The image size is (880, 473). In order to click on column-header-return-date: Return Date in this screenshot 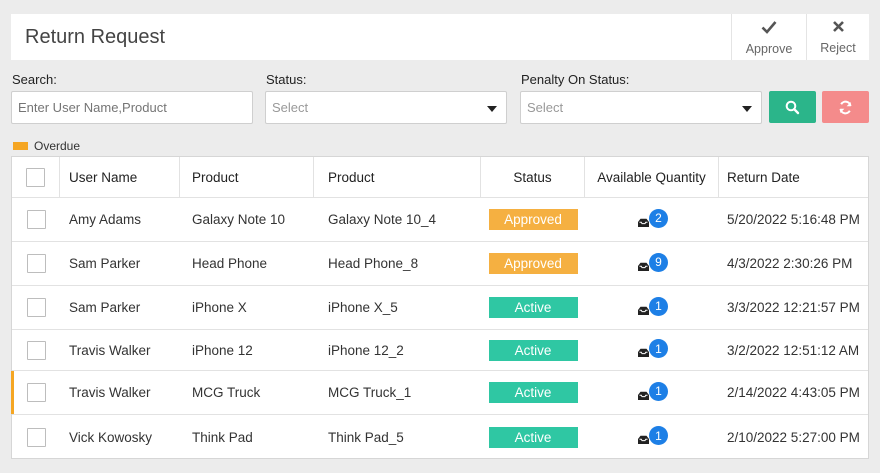, I will do `click(793, 177)`.